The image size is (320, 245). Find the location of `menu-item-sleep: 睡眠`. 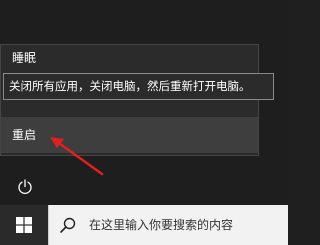

menu-item-sleep: 睡眠 is located at coordinates (129, 58).